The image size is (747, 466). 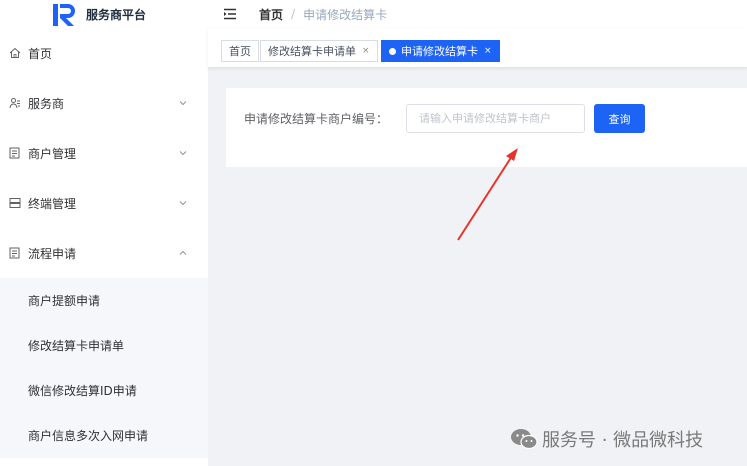 I want to click on user-group-icon, so click(x=15, y=103).